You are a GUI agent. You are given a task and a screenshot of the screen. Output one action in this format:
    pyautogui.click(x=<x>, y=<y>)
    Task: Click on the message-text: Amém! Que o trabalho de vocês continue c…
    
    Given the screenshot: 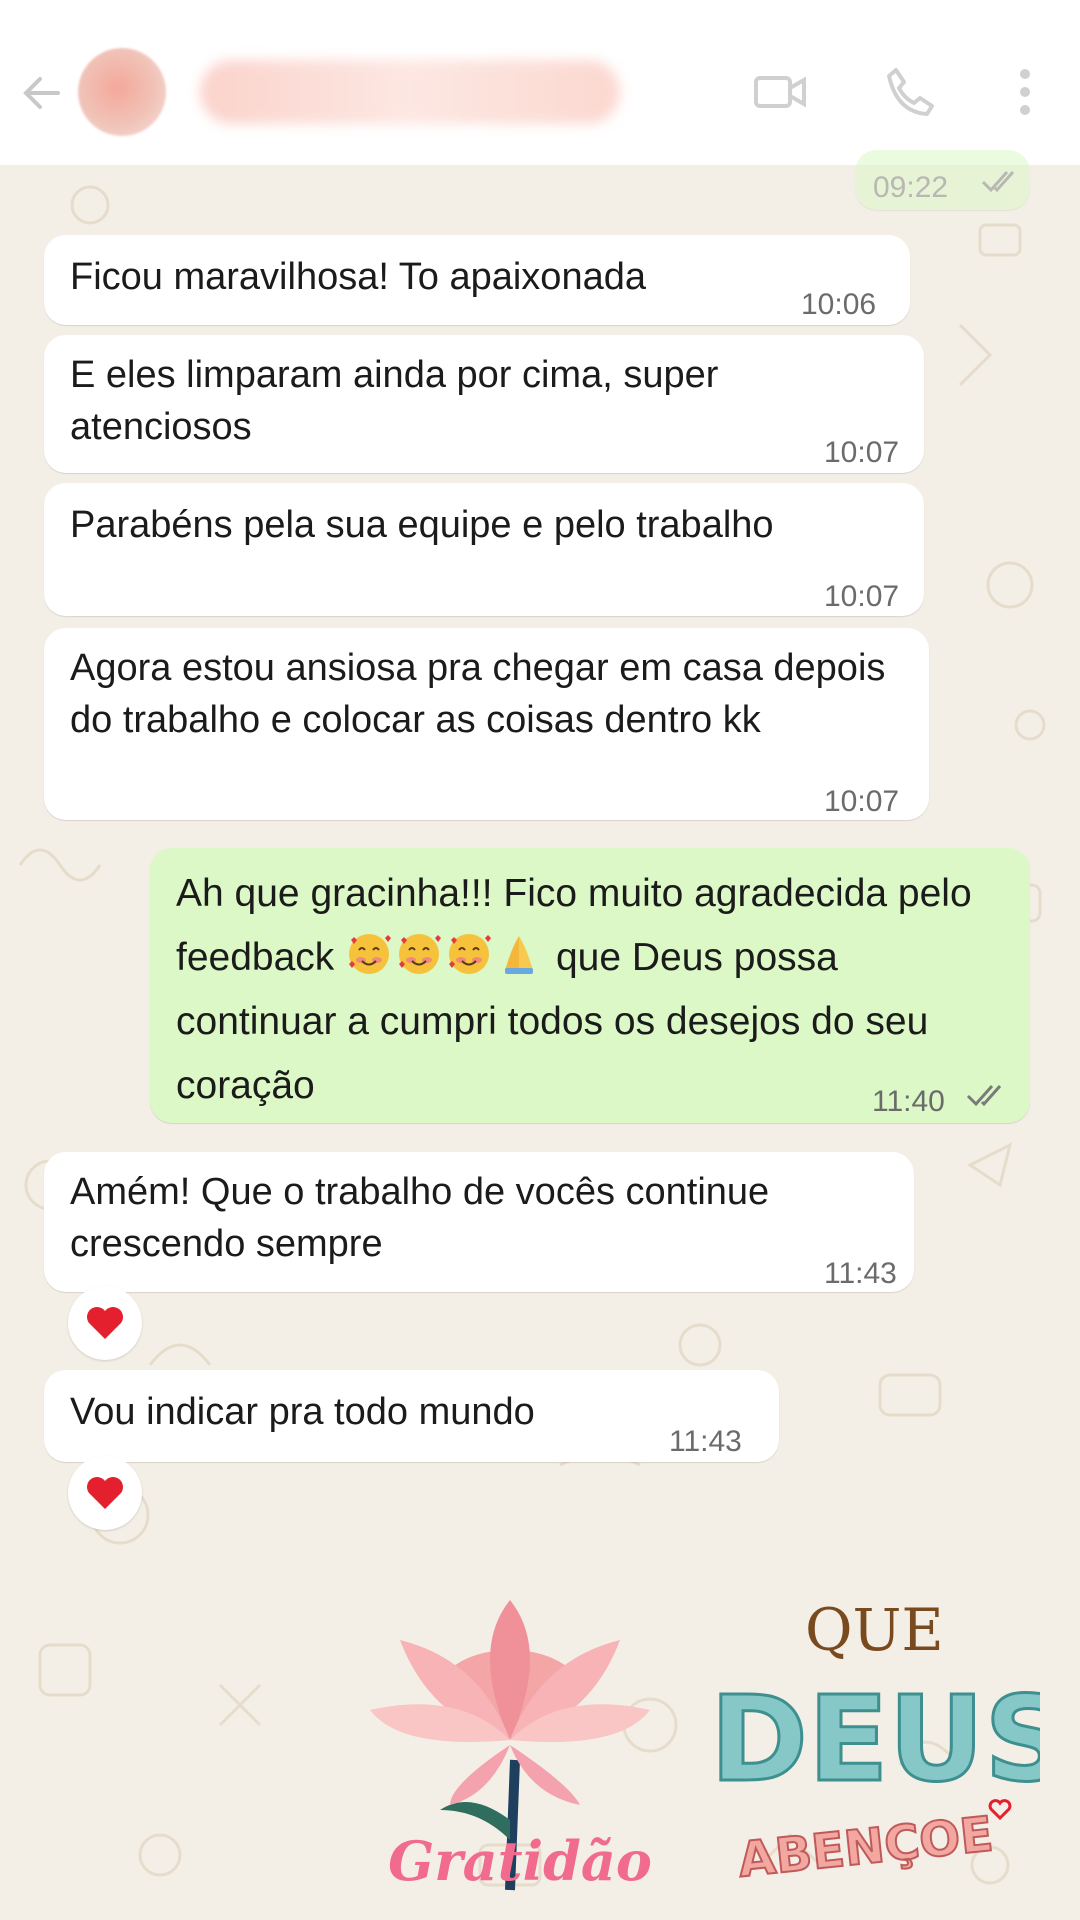 What is the action you would take?
    pyautogui.click(x=420, y=1218)
    